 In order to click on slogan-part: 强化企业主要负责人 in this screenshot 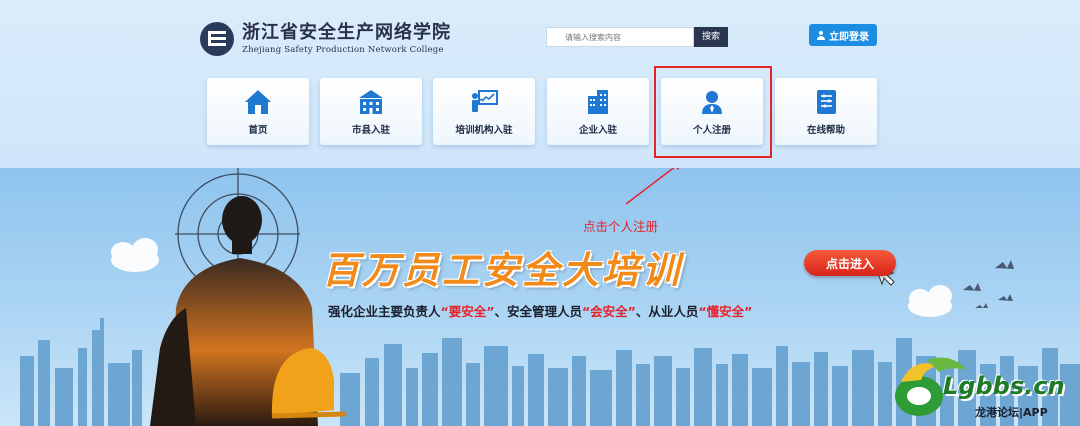, I will do `click(384, 311)`.